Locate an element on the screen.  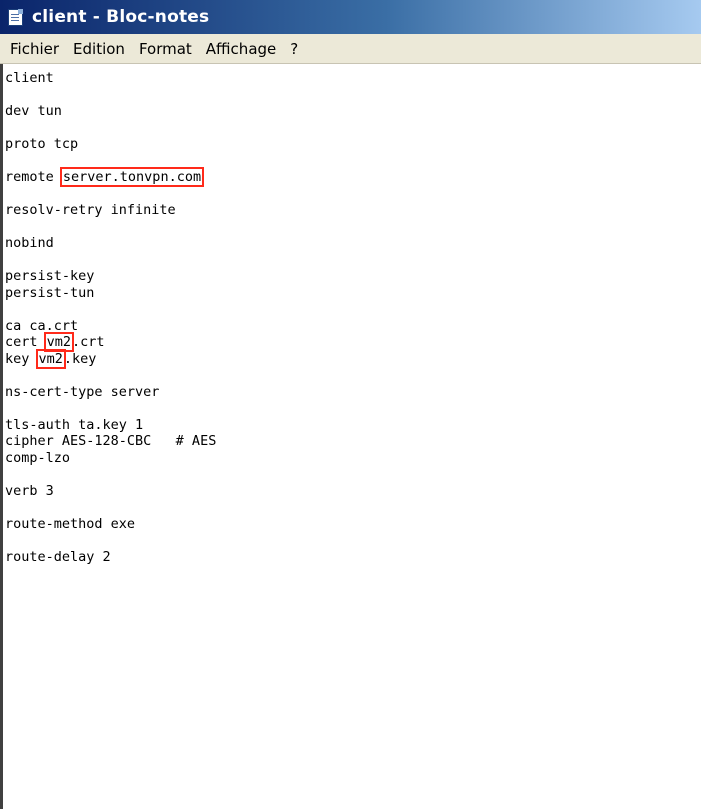
text-line: client is located at coordinates (110, 78).